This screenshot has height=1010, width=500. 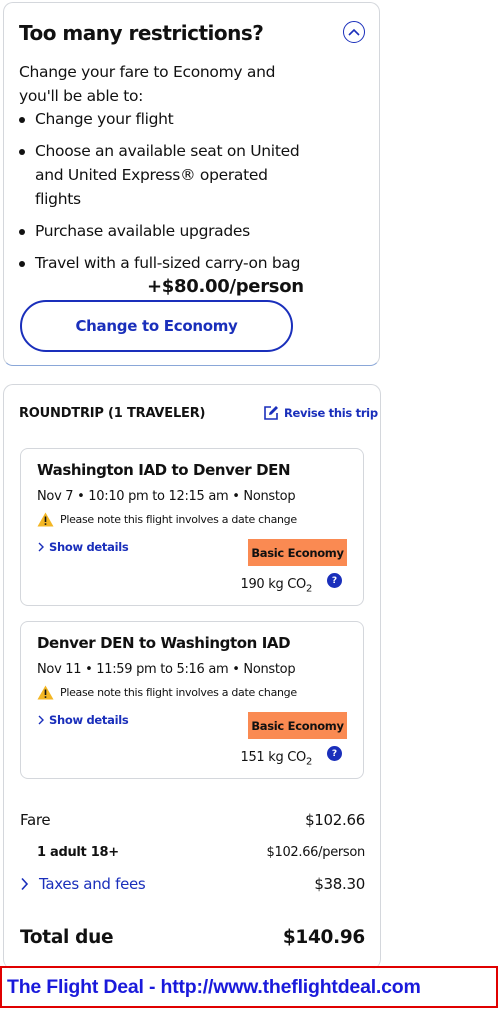 What do you see at coordinates (225, 286) in the screenshot?
I see `upgrade-price: +$80.00/person` at bounding box center [225, 286].